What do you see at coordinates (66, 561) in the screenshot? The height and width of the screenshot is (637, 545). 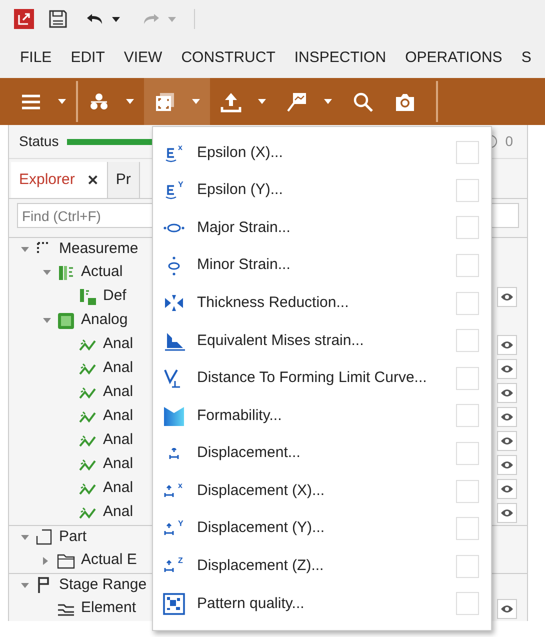 I see `folder-icon` at bounding box center [66, 561].